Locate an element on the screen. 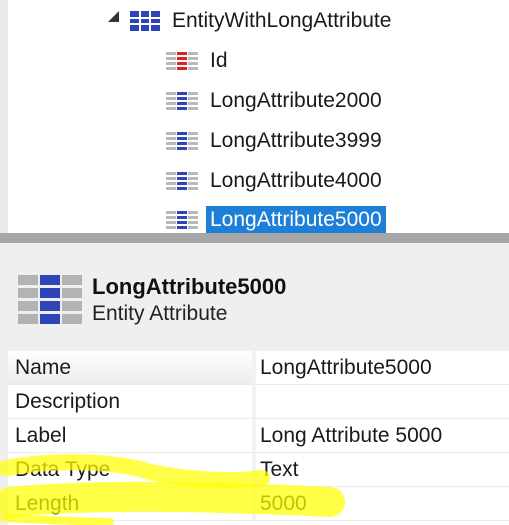 The width and height of the screenshot is (509, 525). tree-node-entity: EntityWithLongAttribute is located at coordinates (262, 21).